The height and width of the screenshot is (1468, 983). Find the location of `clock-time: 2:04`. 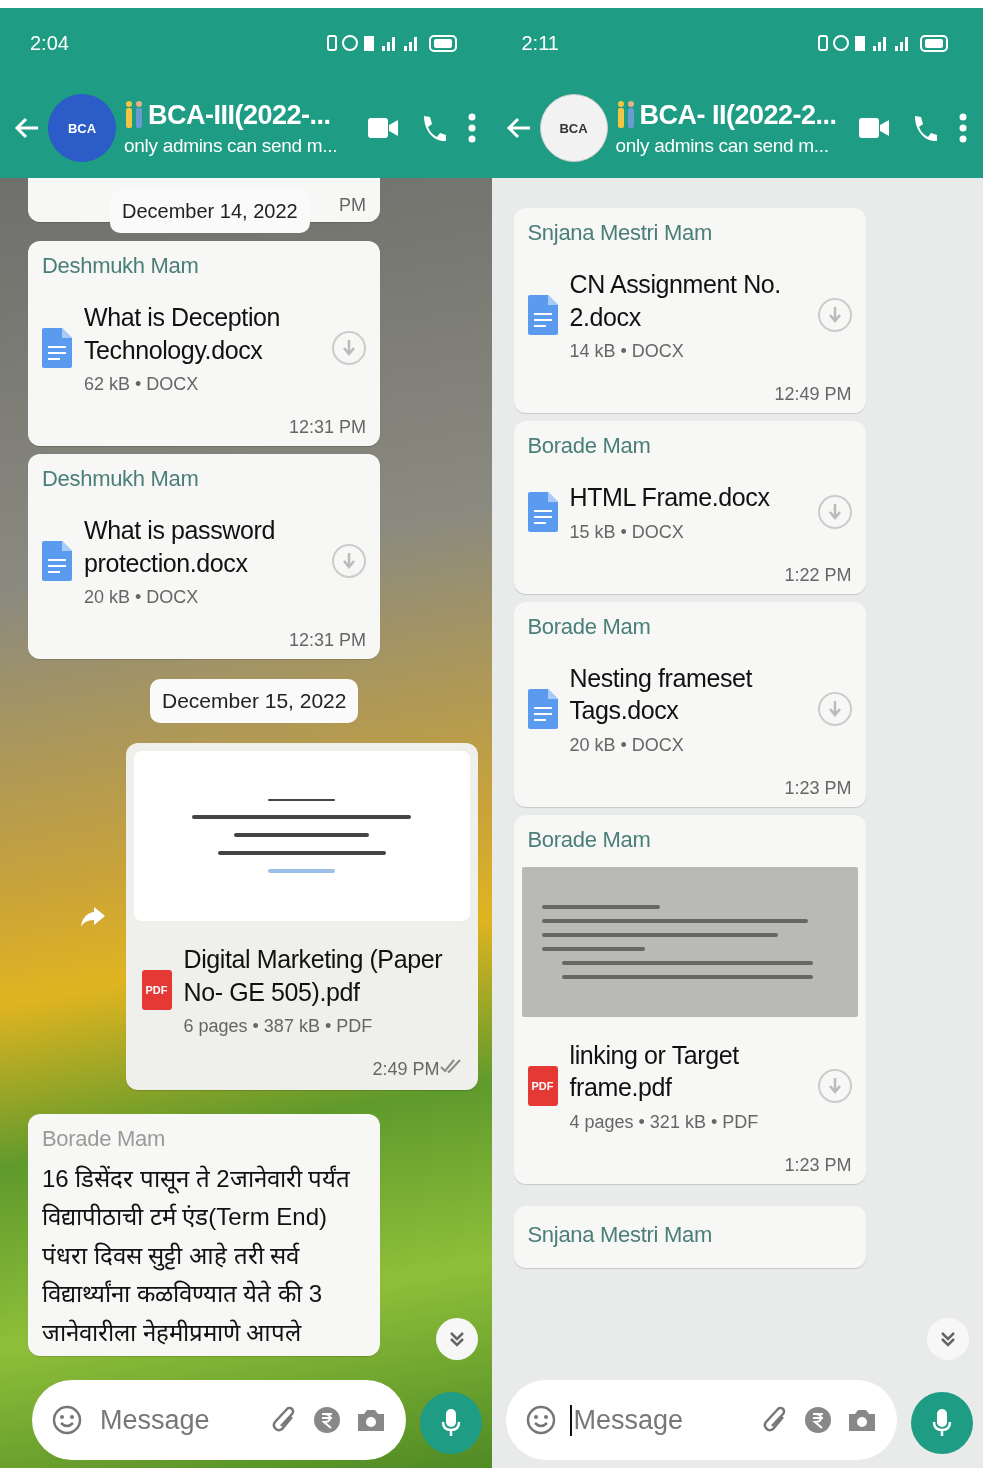

clock-time: 2:04 is located at coordinates (49, 43).